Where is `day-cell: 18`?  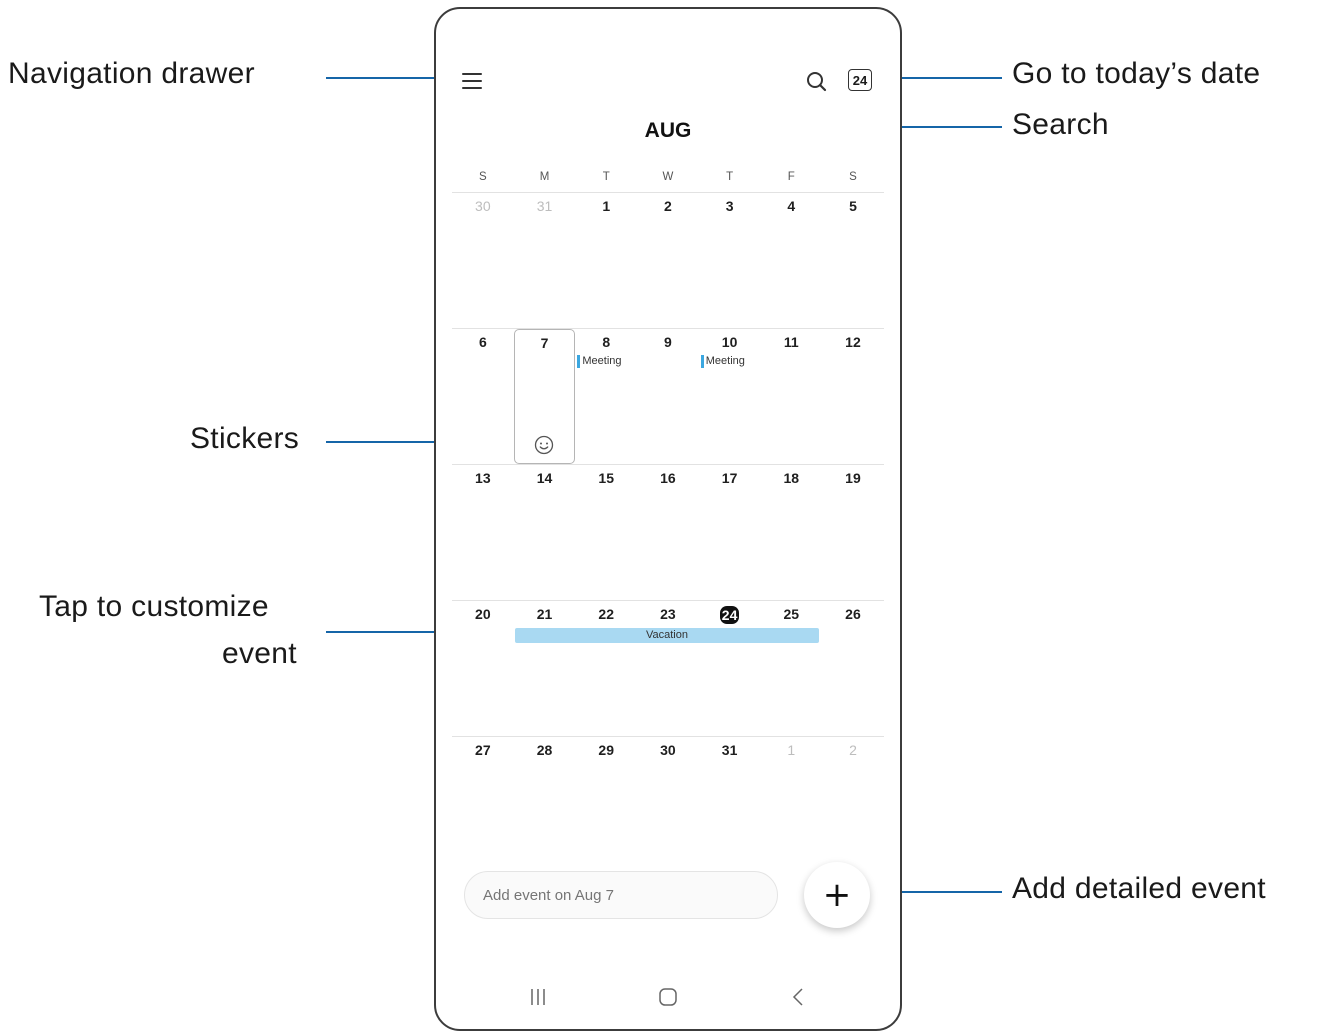 day-cell: 18 is located at coordinates (791, 532).